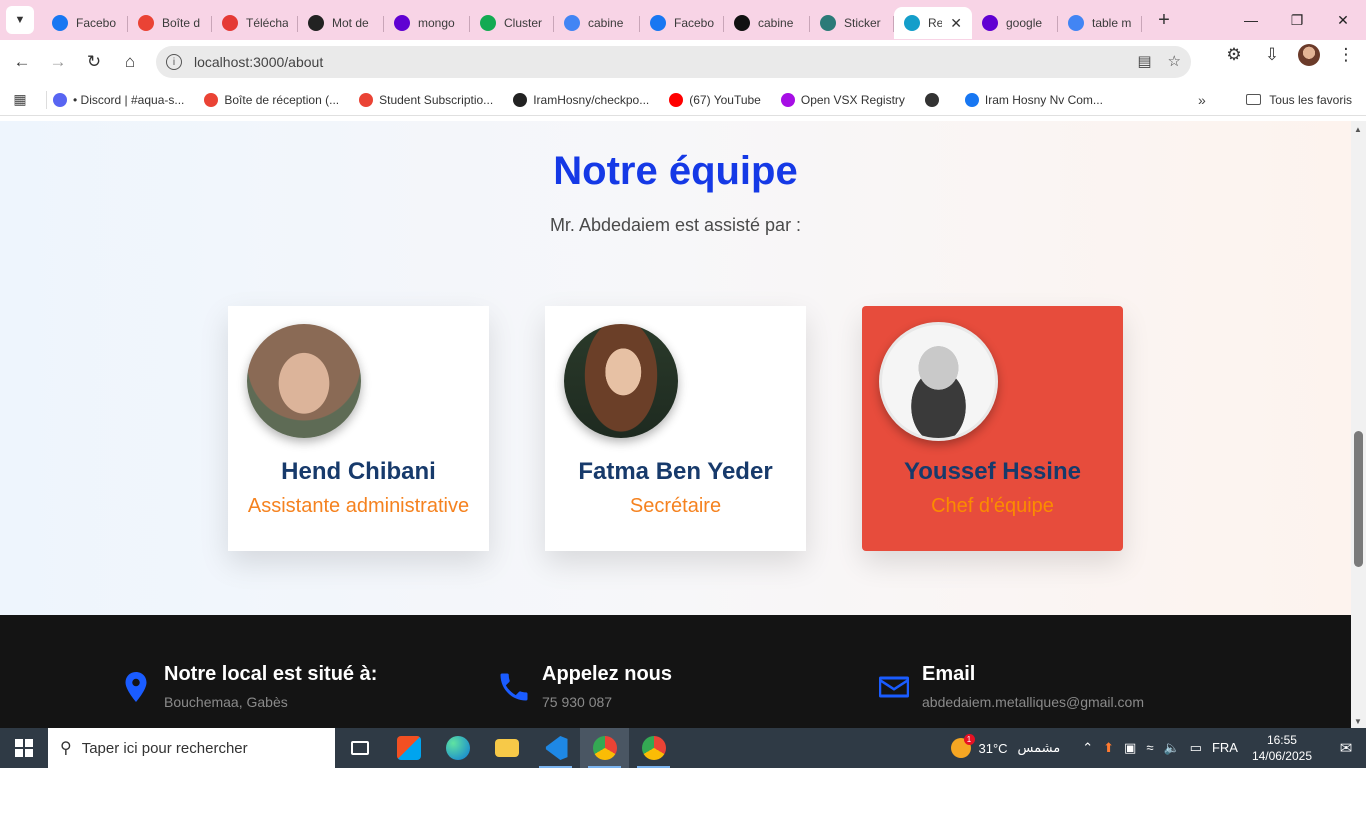 This screenshot has width=1366, height=823. I want to click on taskbar-apps, so click(506, 748).